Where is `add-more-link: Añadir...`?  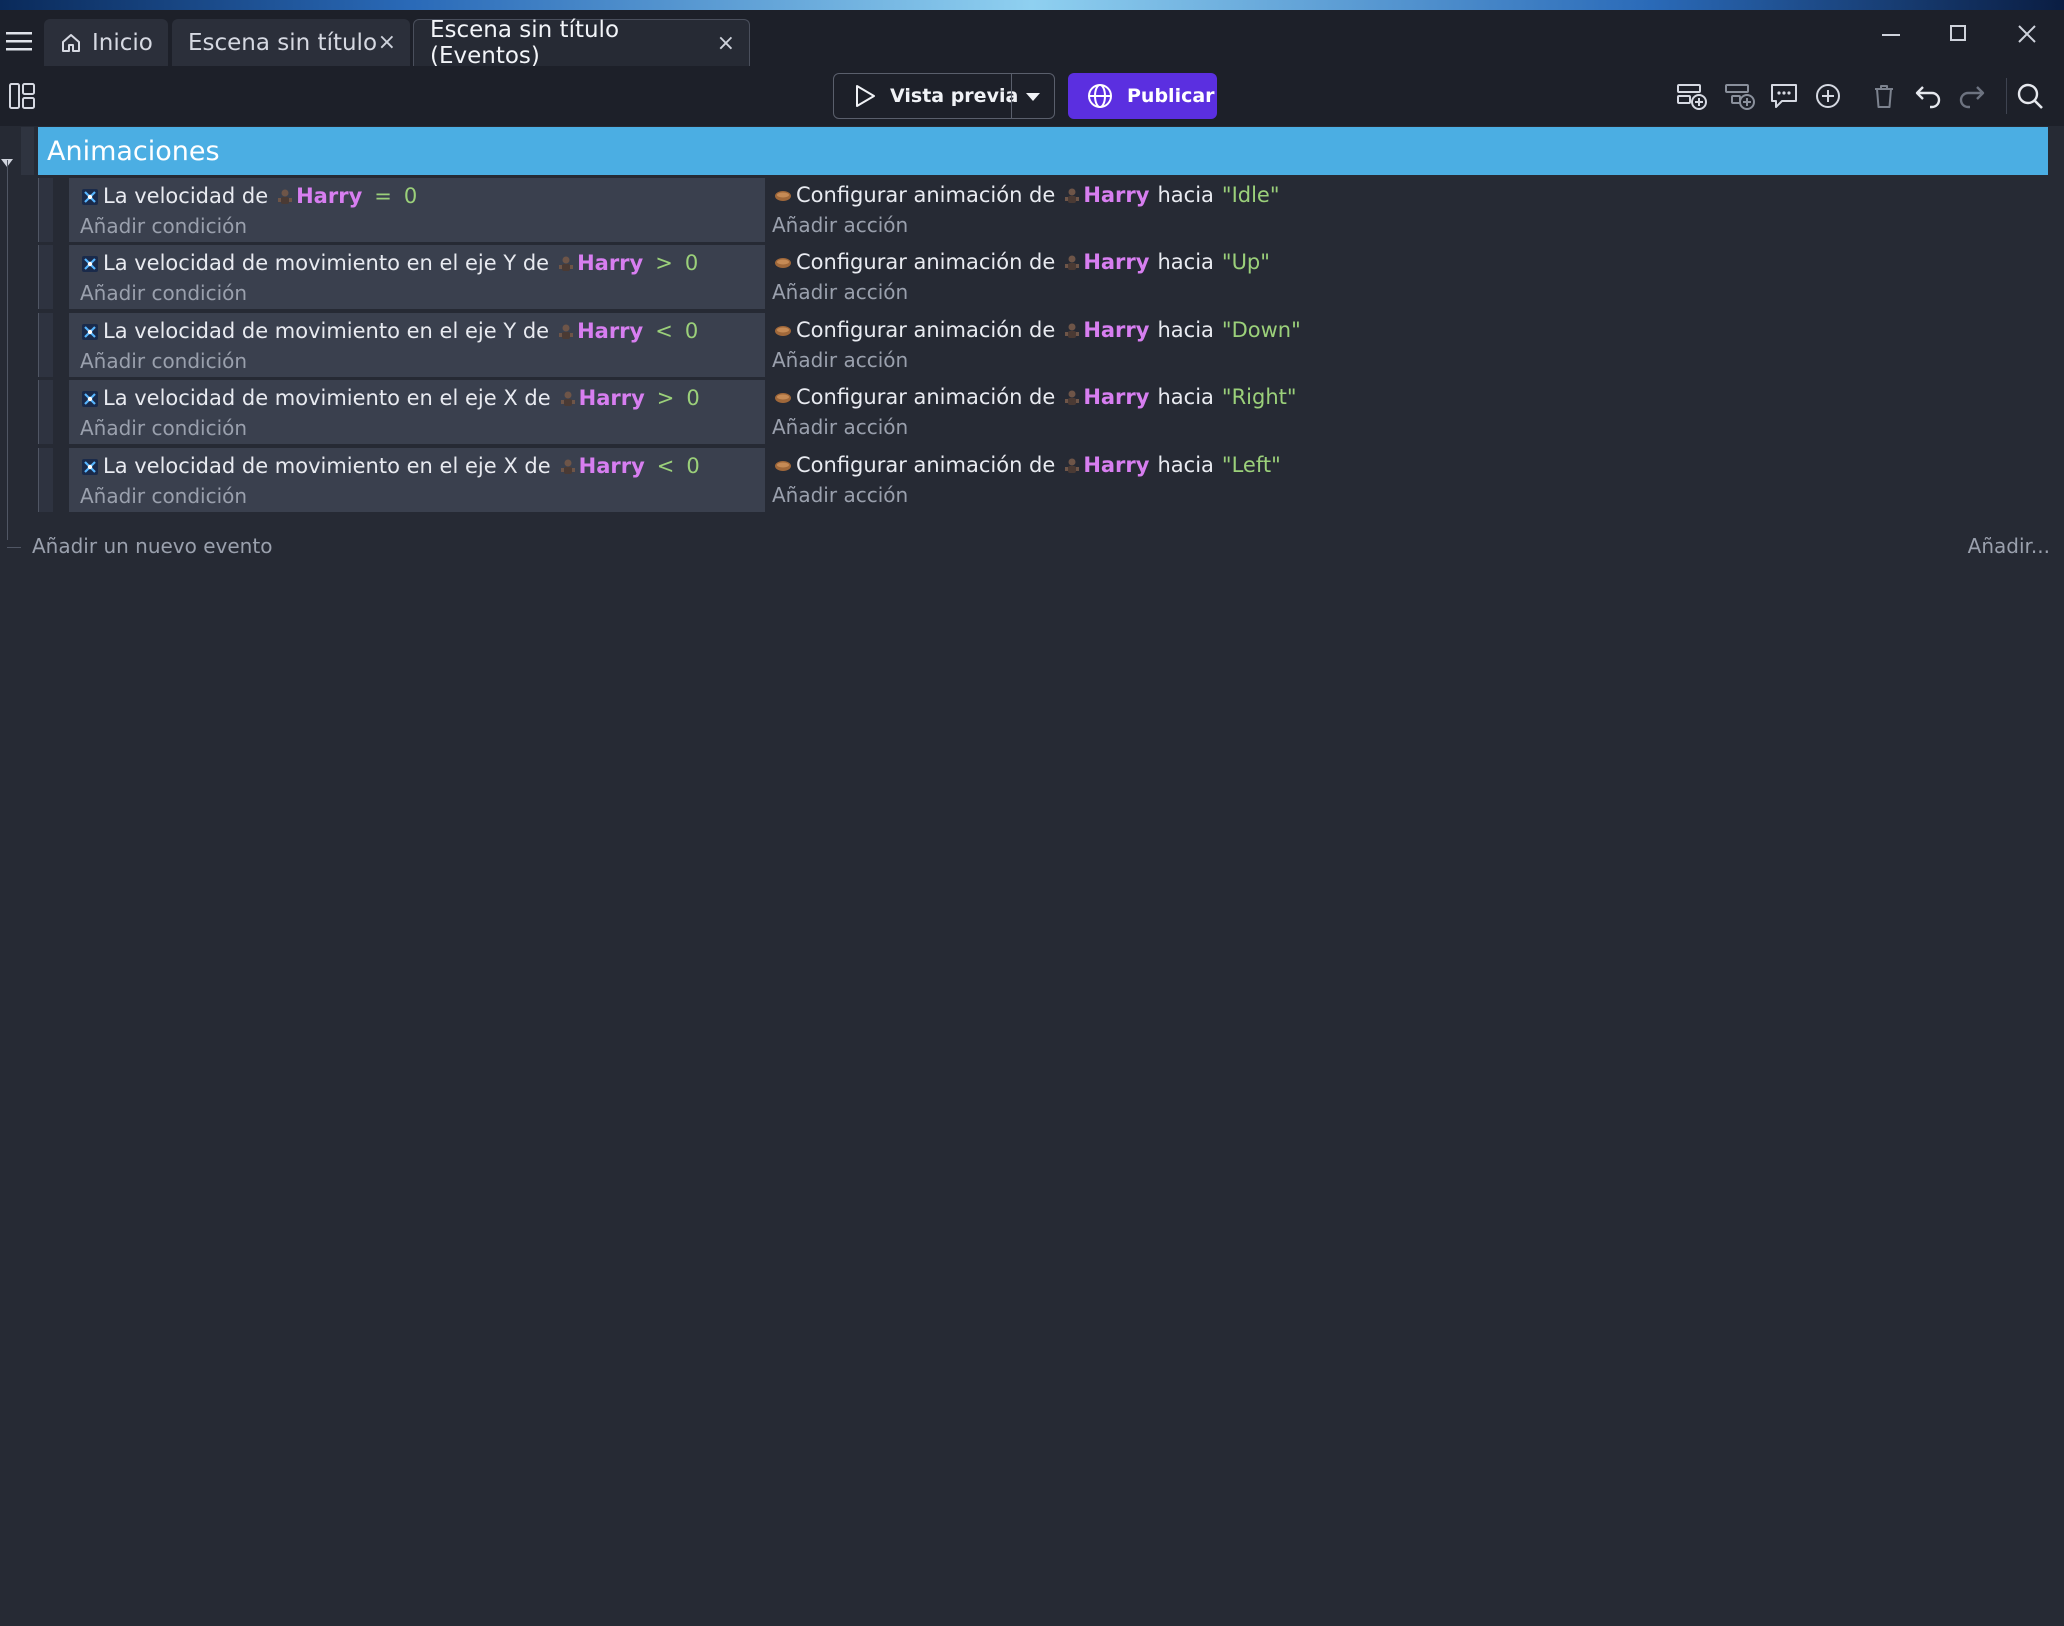 add-more-link: Añadir... is located at coordinates (2009, 546).